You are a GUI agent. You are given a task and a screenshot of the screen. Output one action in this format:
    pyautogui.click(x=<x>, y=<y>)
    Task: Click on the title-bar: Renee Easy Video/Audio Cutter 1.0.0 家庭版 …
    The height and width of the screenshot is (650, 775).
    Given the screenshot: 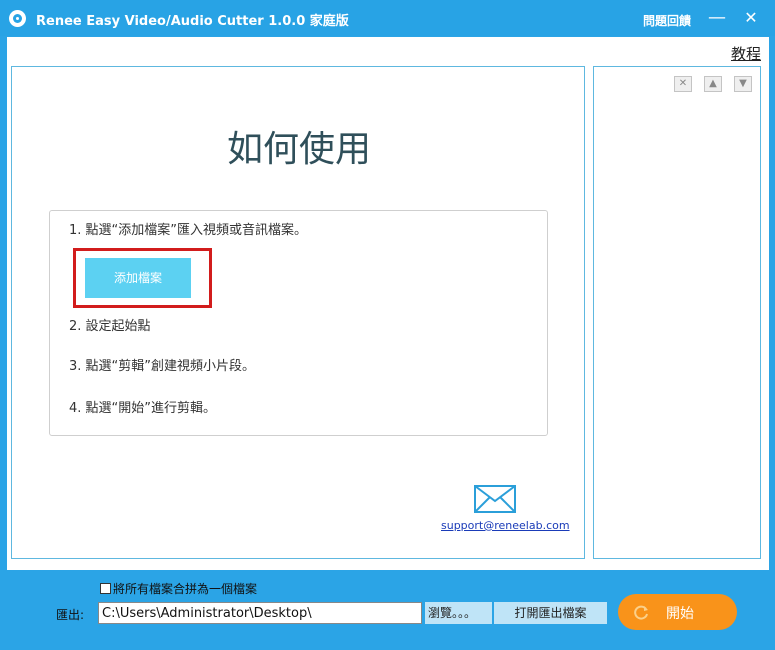 What is the action you would take?
    pyautogui.click(x=387, y=18)
    